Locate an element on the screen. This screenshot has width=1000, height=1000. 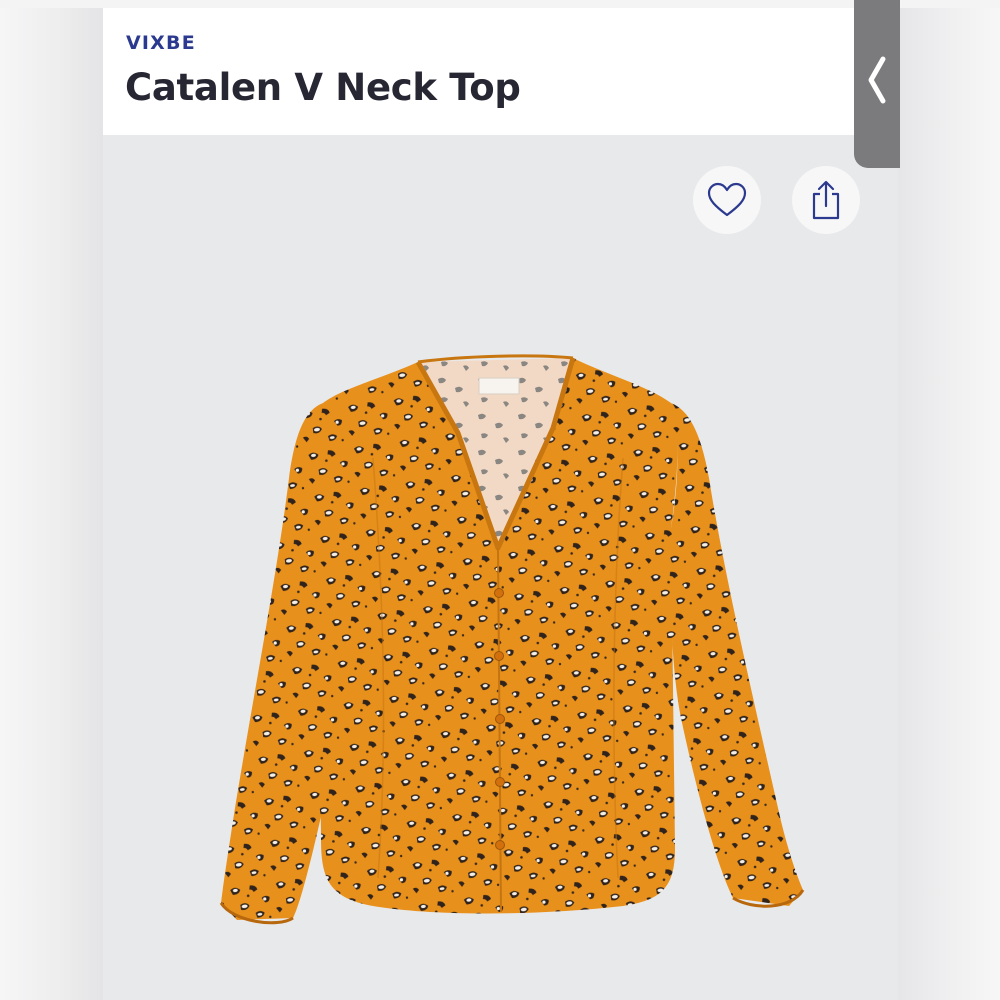
top-strip is located at coordinates (500, 4).